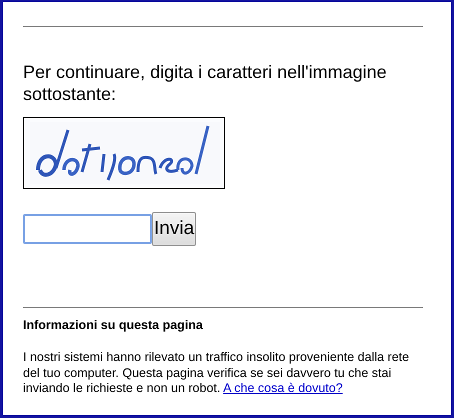 The image size is (454, 418). What do you see at coordinates (216, 373) in the screenshot?
I see `info-text: I nostri sistemi hanno rilevato un traffico insolito proveniente dalla rete del tuo computer. Questa pagina verifica se sei davvero tu che stai inviando le richieste e non un robot. A che cosa è dovuto?` at bounding box center [216, 373].